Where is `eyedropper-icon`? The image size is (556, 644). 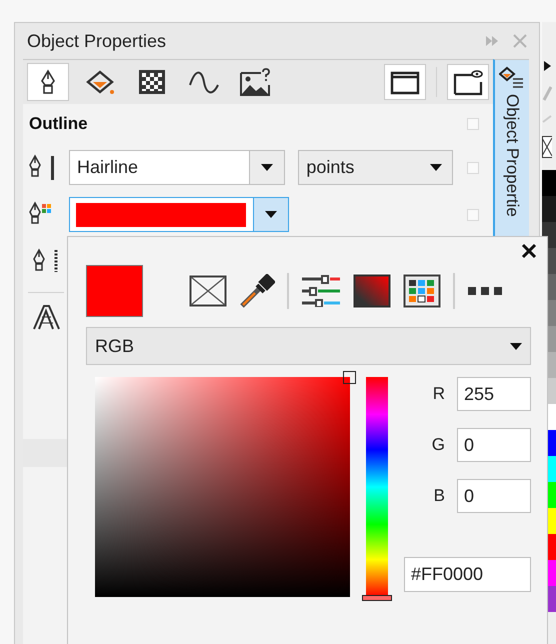 eyedropper-icon is located at coordinates (257, 291).